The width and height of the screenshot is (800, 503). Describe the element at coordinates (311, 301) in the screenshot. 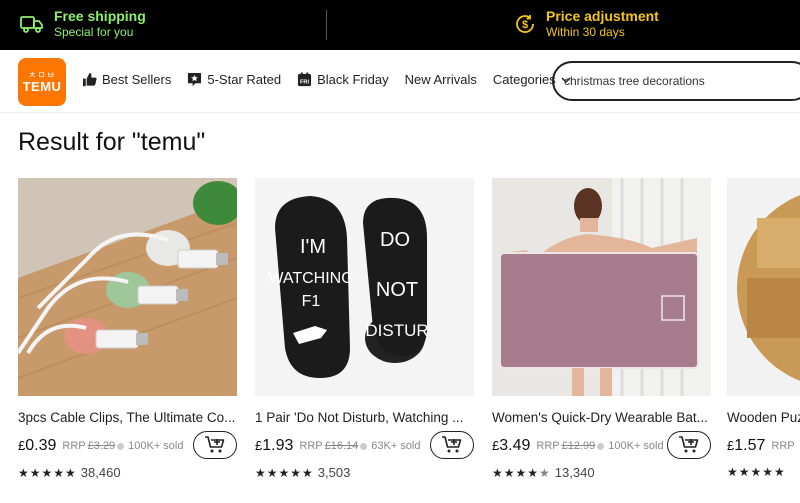

I see `sock-text: F1` at that location.